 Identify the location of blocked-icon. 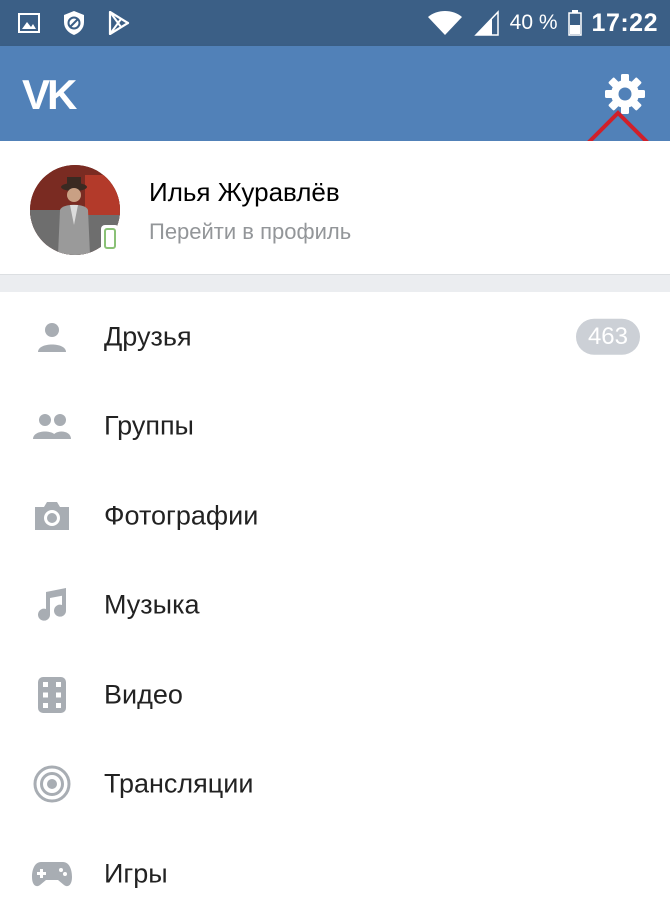
(74, 23).